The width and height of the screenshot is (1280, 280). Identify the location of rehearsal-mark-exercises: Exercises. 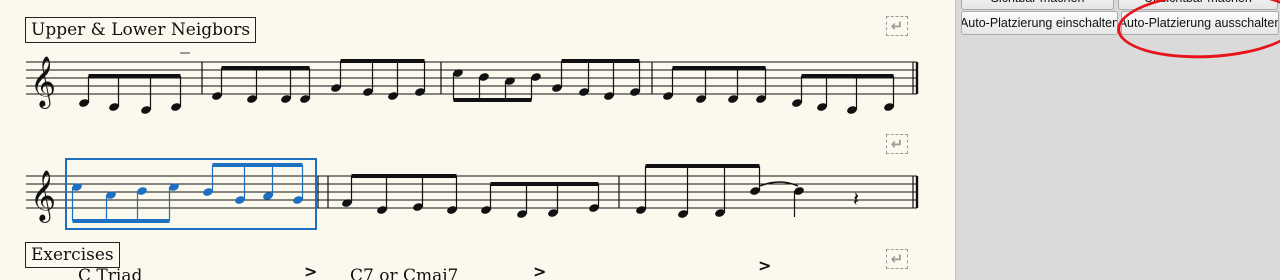
(72, 255).